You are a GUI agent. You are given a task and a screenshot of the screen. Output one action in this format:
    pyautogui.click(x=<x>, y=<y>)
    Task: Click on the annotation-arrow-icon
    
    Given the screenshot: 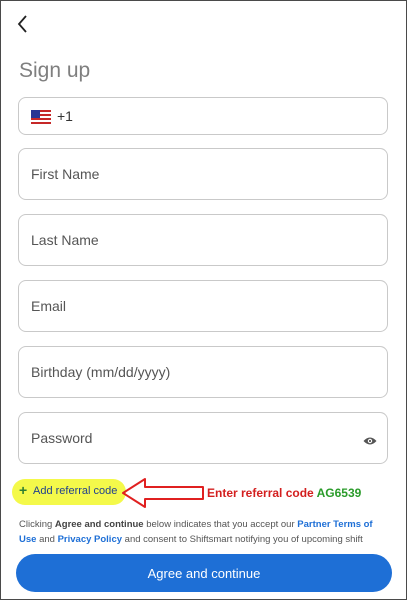 What is the action you would take?
    pyautogui.click(x=163, y=493)
    